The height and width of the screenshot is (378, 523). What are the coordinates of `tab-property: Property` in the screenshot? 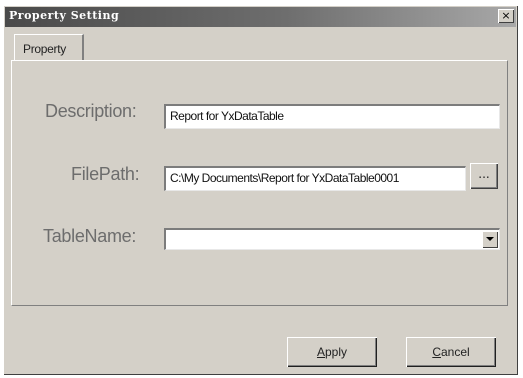 It's located at (49, 47).